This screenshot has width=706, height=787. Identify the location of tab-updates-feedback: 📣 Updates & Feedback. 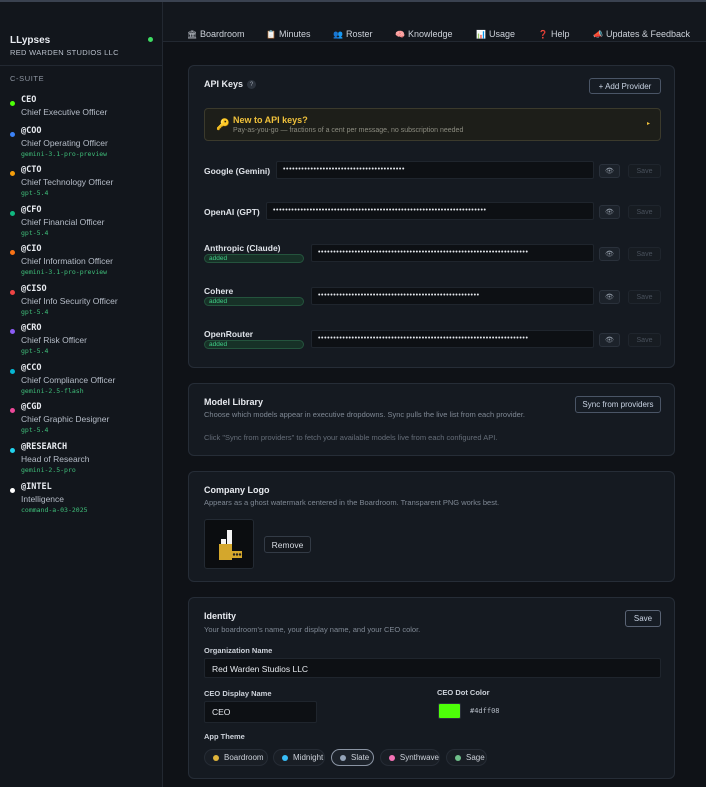
(641, 34).